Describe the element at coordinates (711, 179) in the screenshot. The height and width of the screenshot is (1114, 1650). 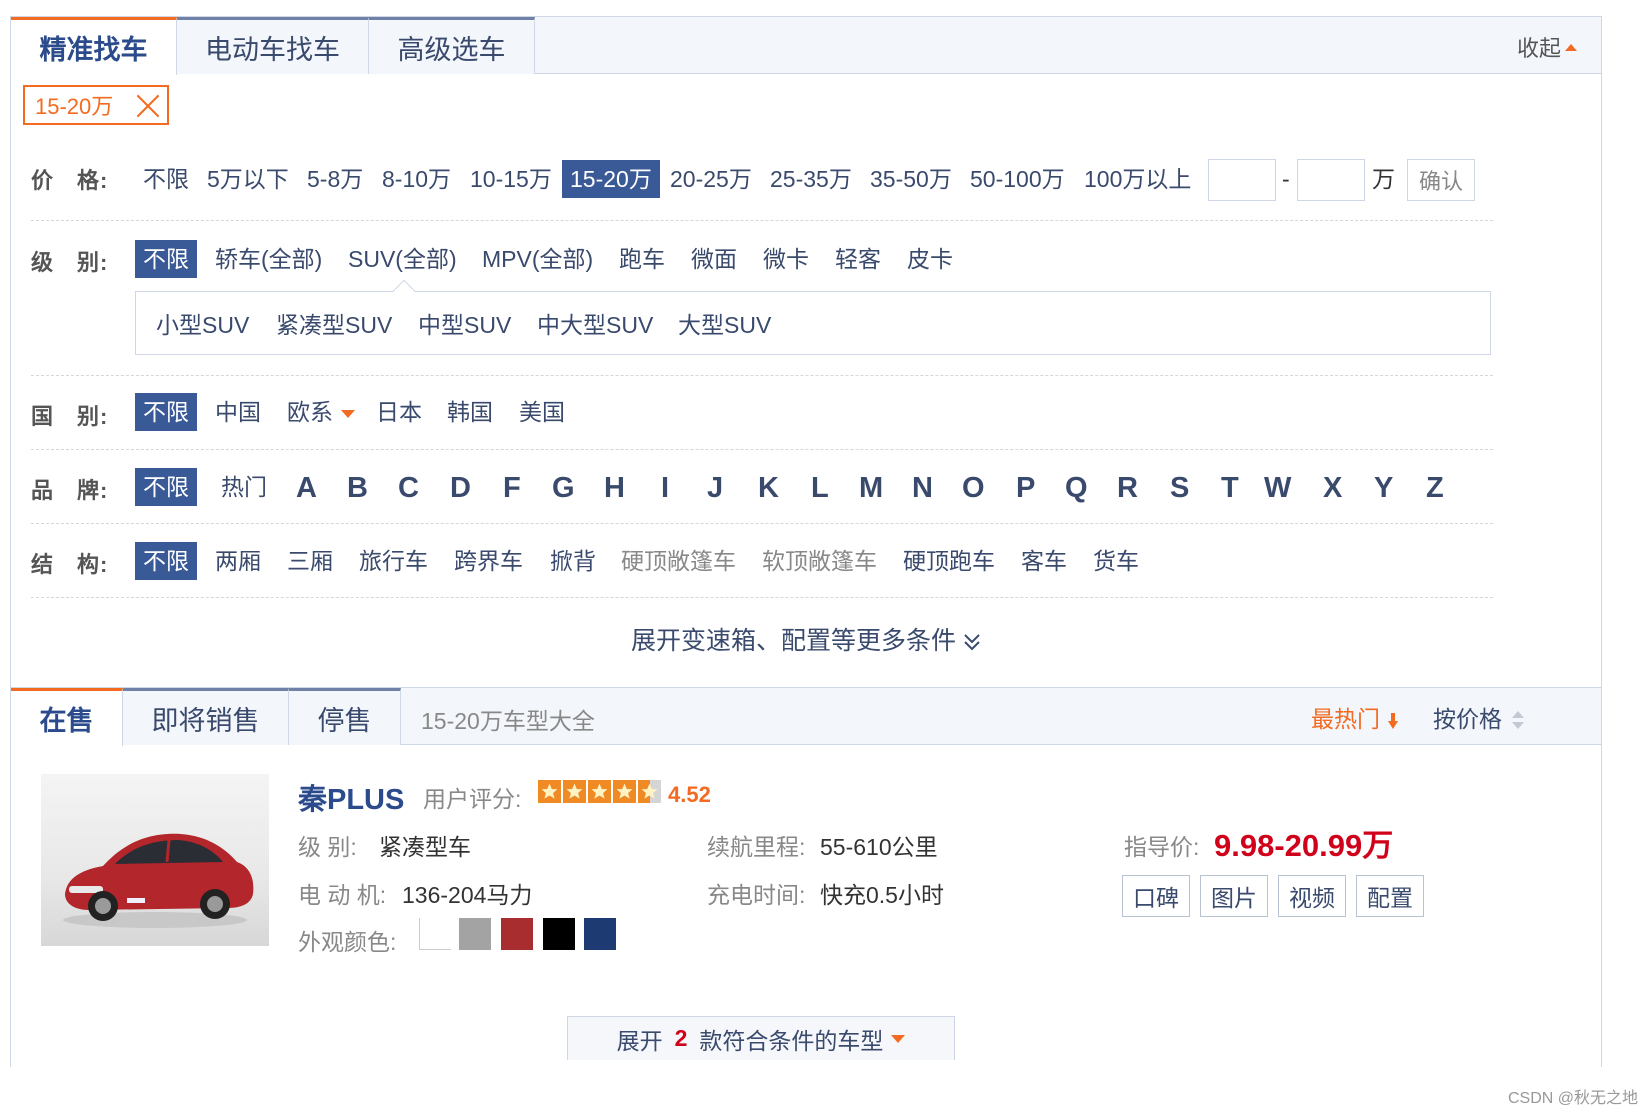
I see `price-option: 20-25万` at that location.